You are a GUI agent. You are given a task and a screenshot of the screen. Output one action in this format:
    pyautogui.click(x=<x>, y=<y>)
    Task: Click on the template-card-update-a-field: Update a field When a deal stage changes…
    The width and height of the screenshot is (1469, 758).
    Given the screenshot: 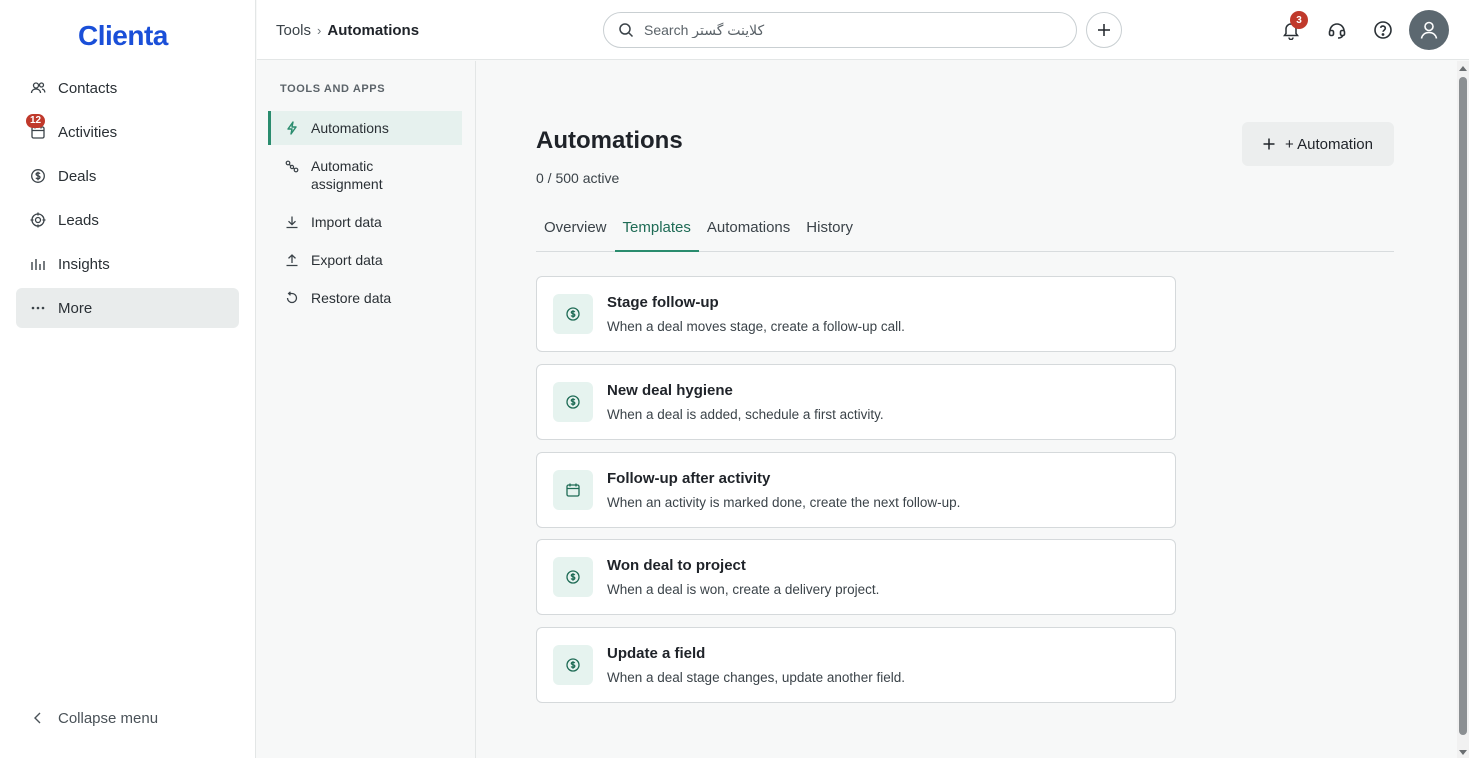 What is the action you would take?
    pyautogui.click(x=856, y=665)
    